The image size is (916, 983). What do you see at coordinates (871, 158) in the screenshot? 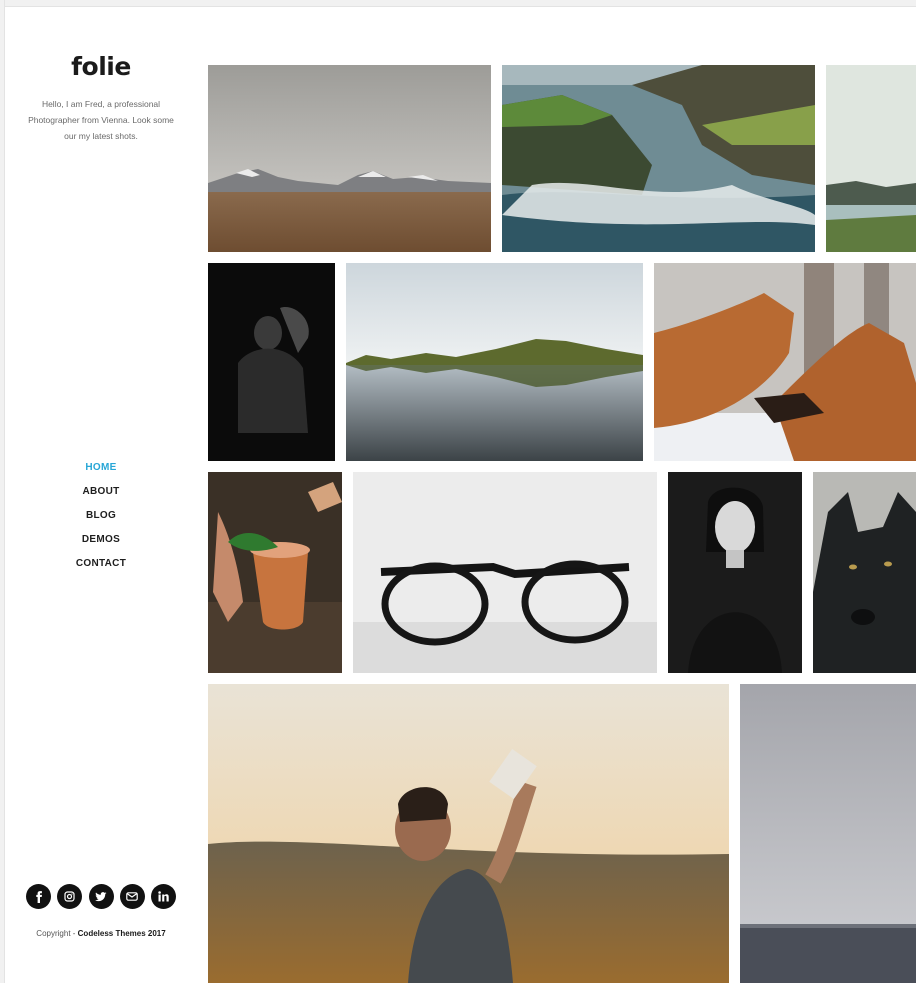
I see `misty-lake-photo` at bounding box center [871, 158].